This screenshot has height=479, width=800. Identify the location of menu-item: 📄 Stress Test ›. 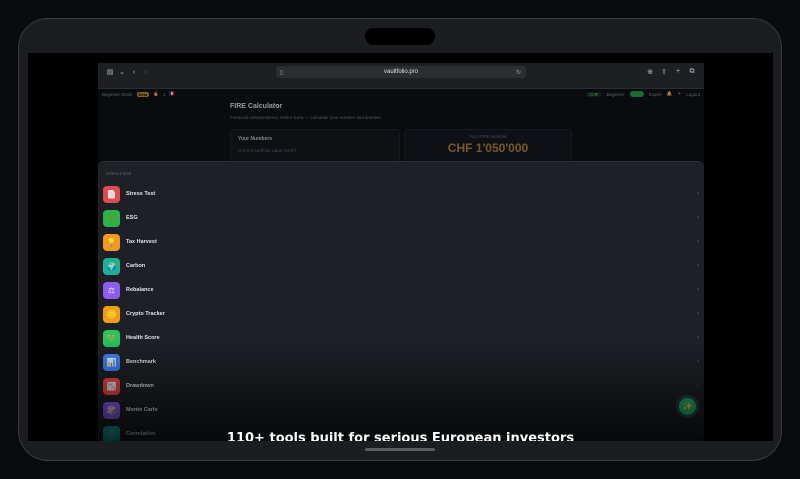
(401, 194).